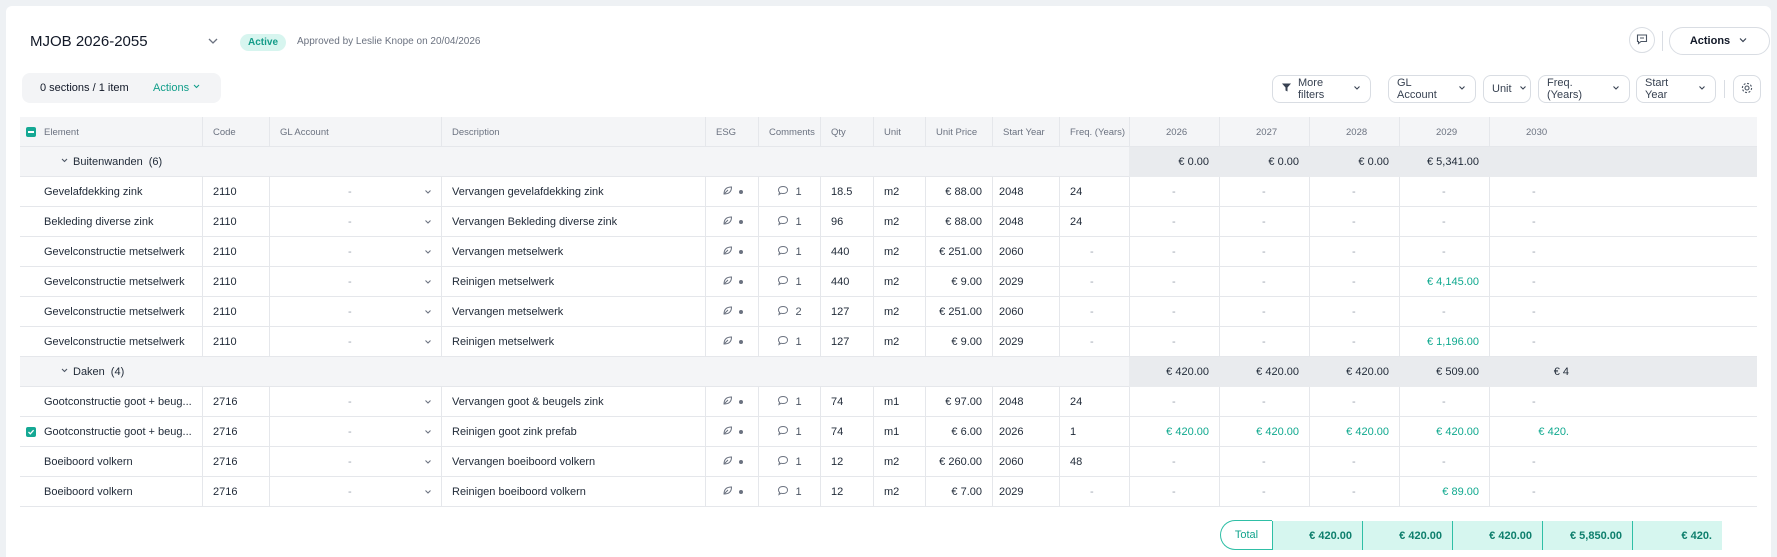 This screenshot has width=1777, height=557. I want to click on freq-cell: -, so click(1094, 282).